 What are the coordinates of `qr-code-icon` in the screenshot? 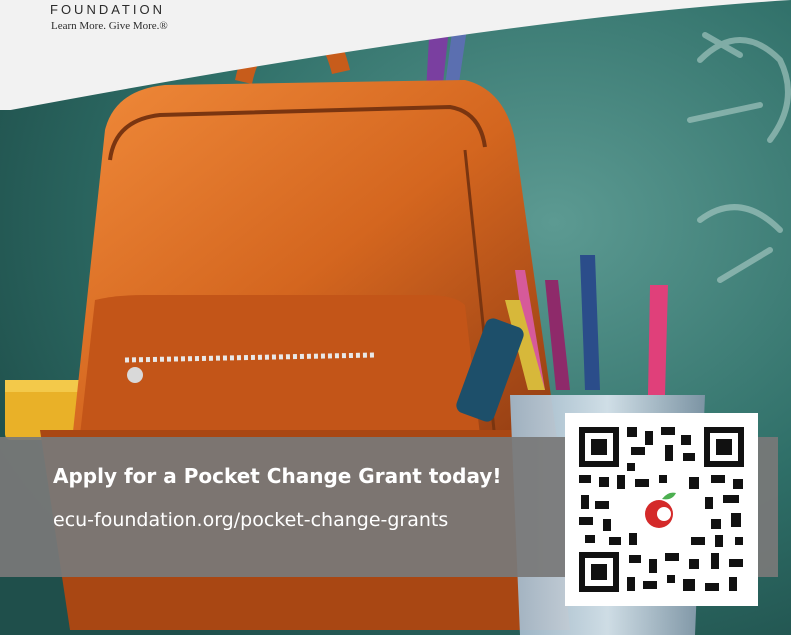 It's located at (661, 509).